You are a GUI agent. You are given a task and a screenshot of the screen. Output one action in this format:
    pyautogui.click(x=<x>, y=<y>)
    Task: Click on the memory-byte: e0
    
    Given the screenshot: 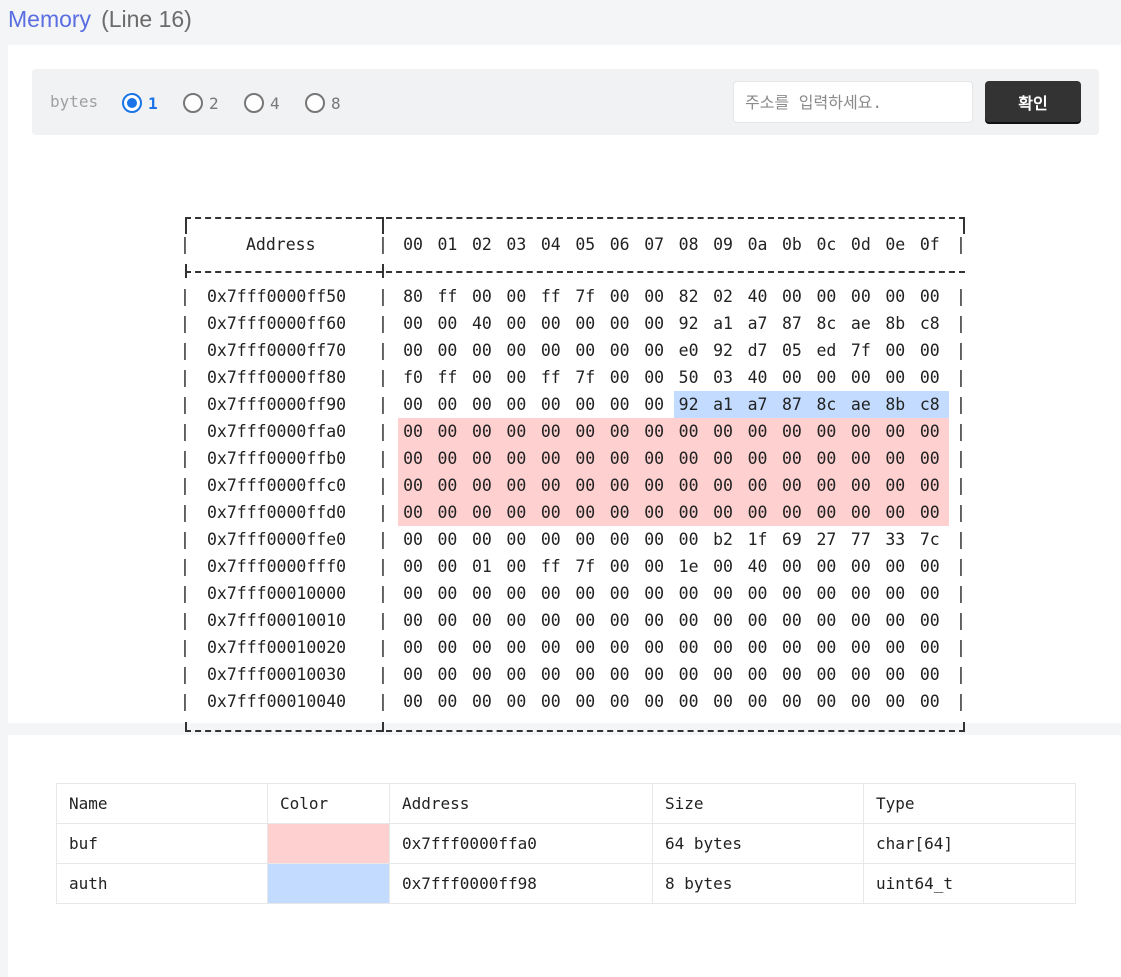 What is the action you would take?
    pyautogui.click(x=688, y=350)
    